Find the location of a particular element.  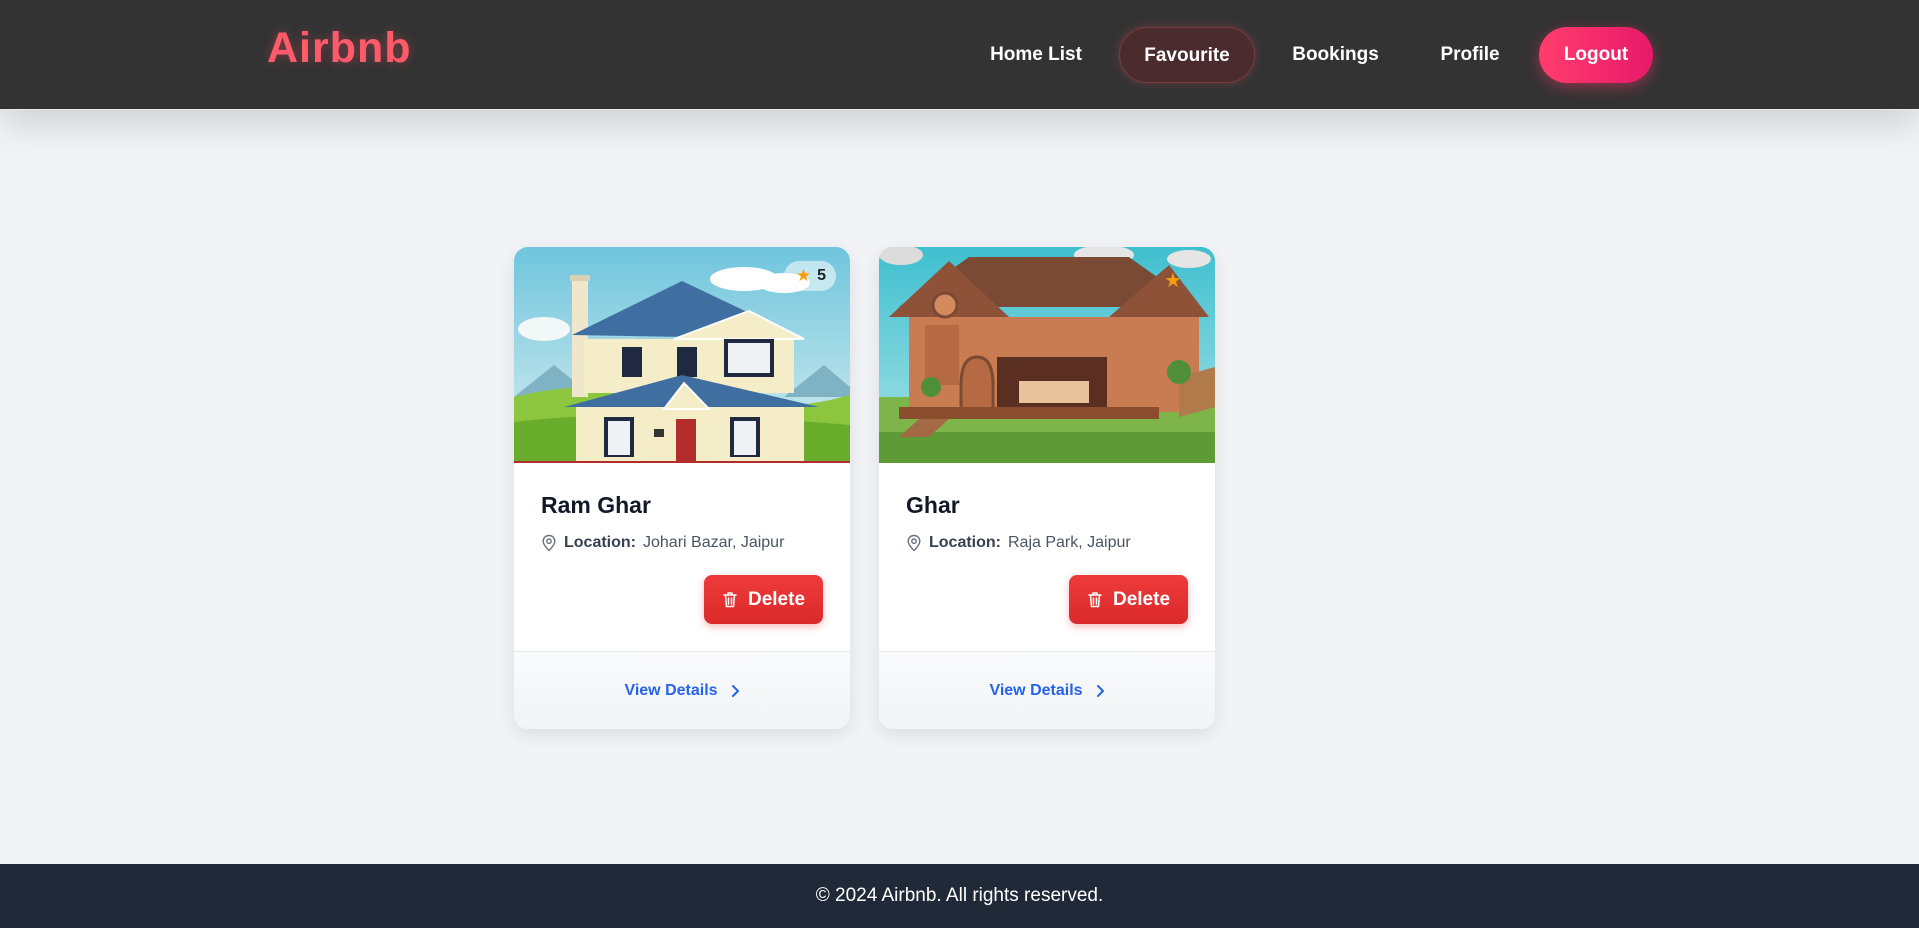

home-image: ★ is located at coordinates (1047, 355).